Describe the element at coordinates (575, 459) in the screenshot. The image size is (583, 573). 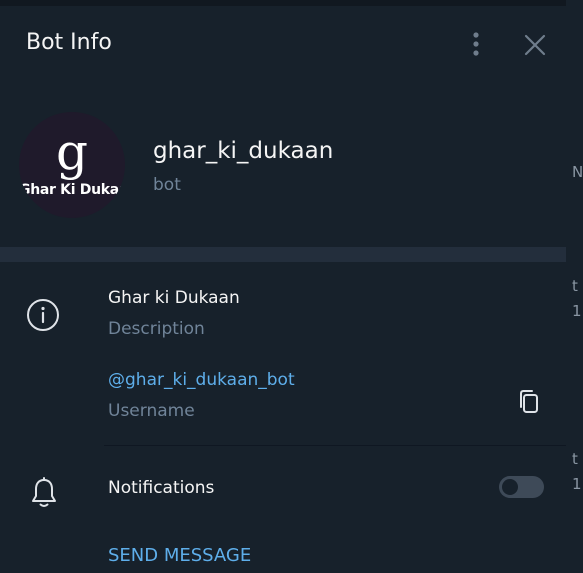
I see `backdrop-text-4: t` at that location.